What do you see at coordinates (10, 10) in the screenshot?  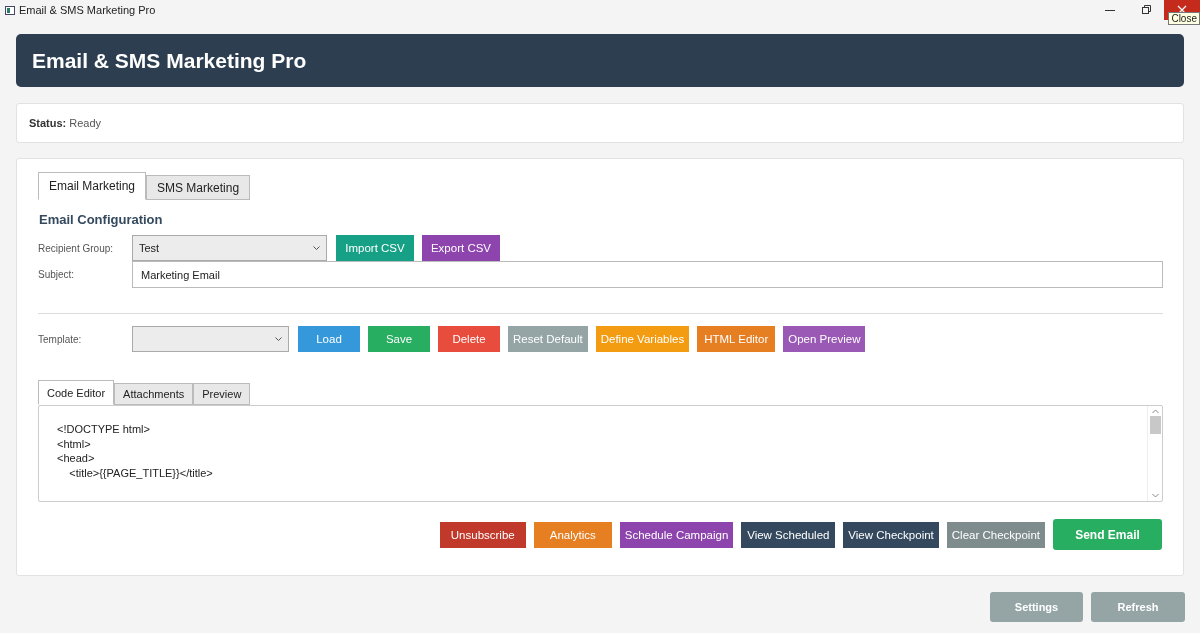 I see `app-icon` at bounding box center [10, 10].